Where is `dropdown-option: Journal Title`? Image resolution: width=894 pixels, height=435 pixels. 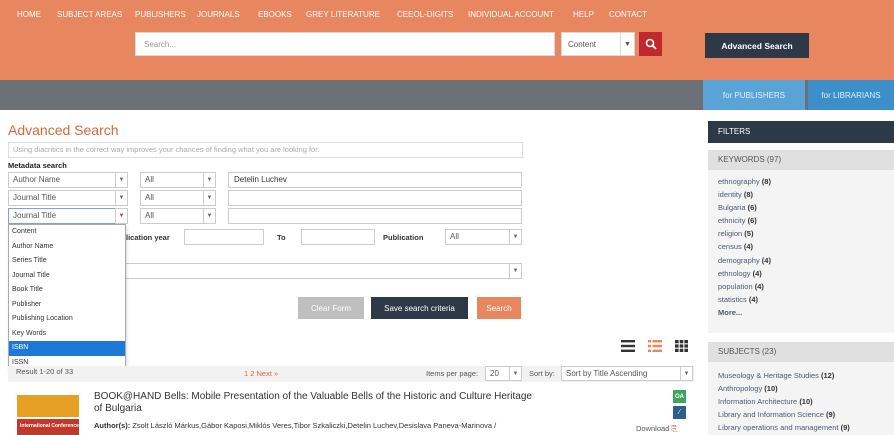 dropdown-option: Journal Title is located at coordinates (67, 276).